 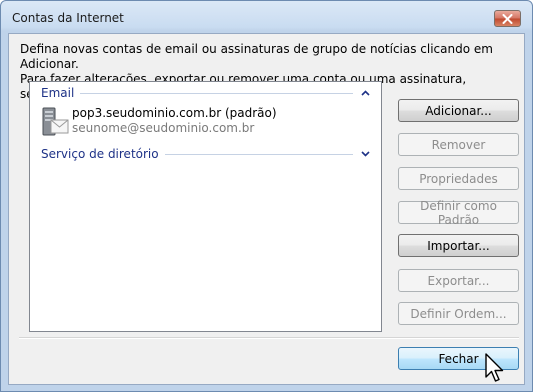 I want to click on remove-button: Remover, so click(x=458, y=144).